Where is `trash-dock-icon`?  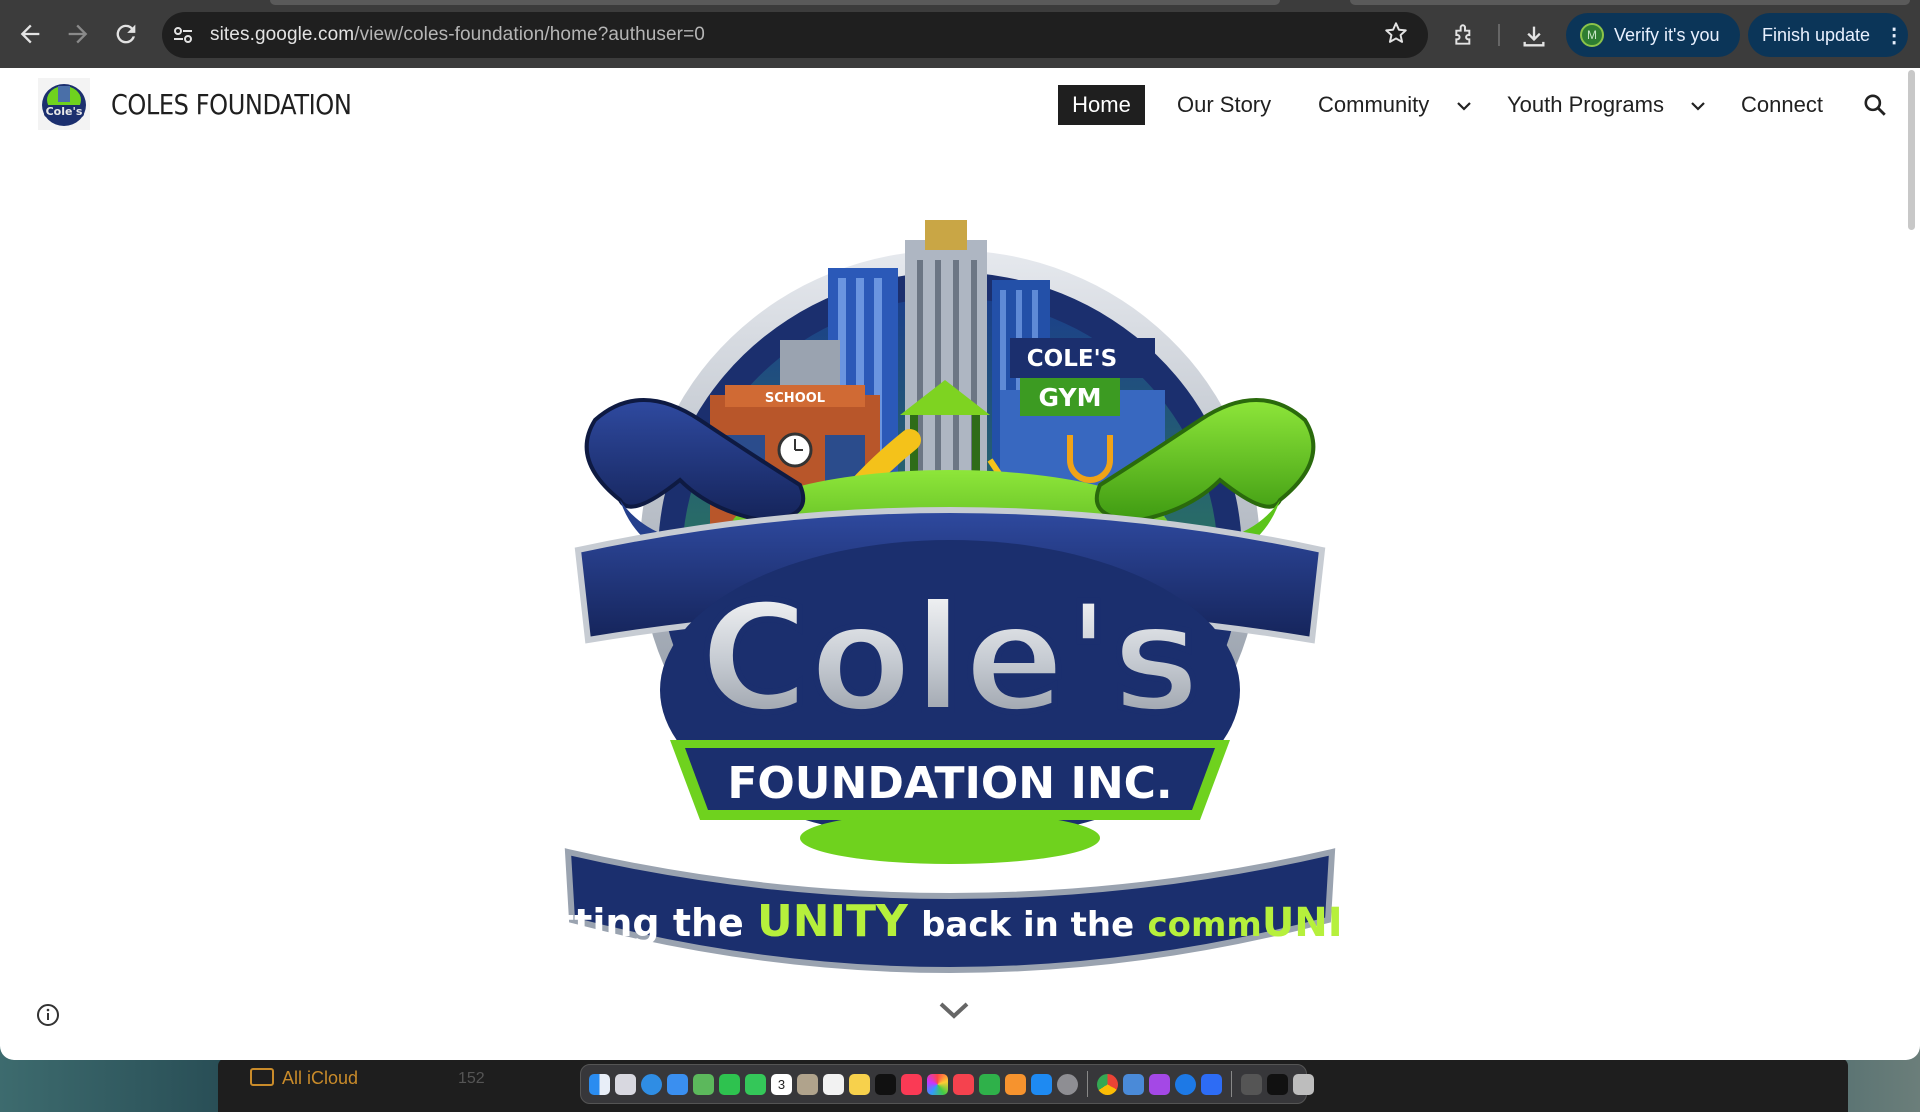 trash-dock-icon is located at coordinates (1303, 1084).